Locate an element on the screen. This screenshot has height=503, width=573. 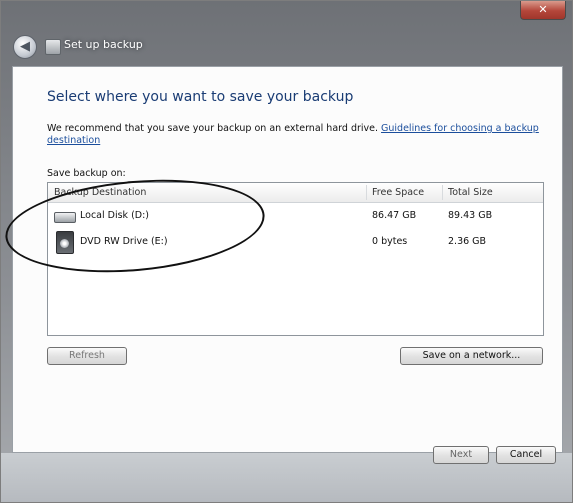
free-space-value: 86.47 GB is located at coordinates (394, 215).